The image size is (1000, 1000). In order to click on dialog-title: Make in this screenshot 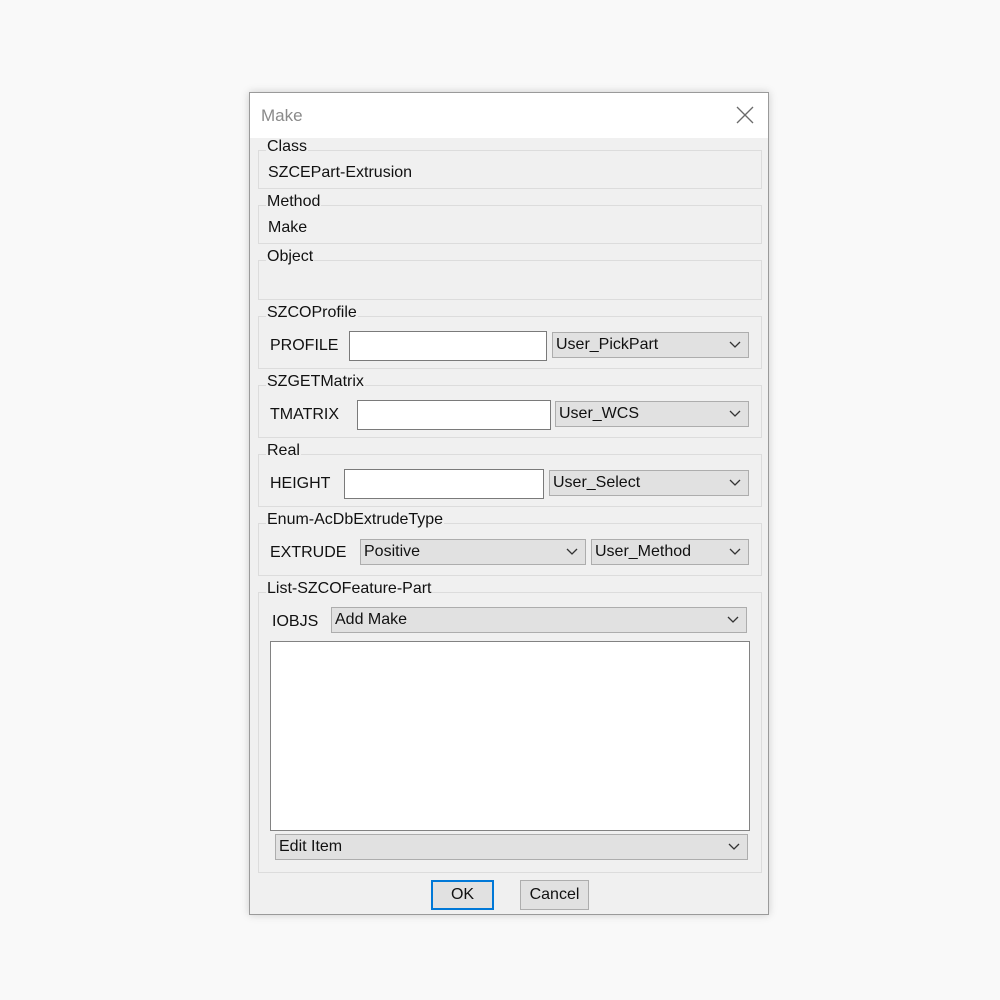, I will do `click(282, 115)`.